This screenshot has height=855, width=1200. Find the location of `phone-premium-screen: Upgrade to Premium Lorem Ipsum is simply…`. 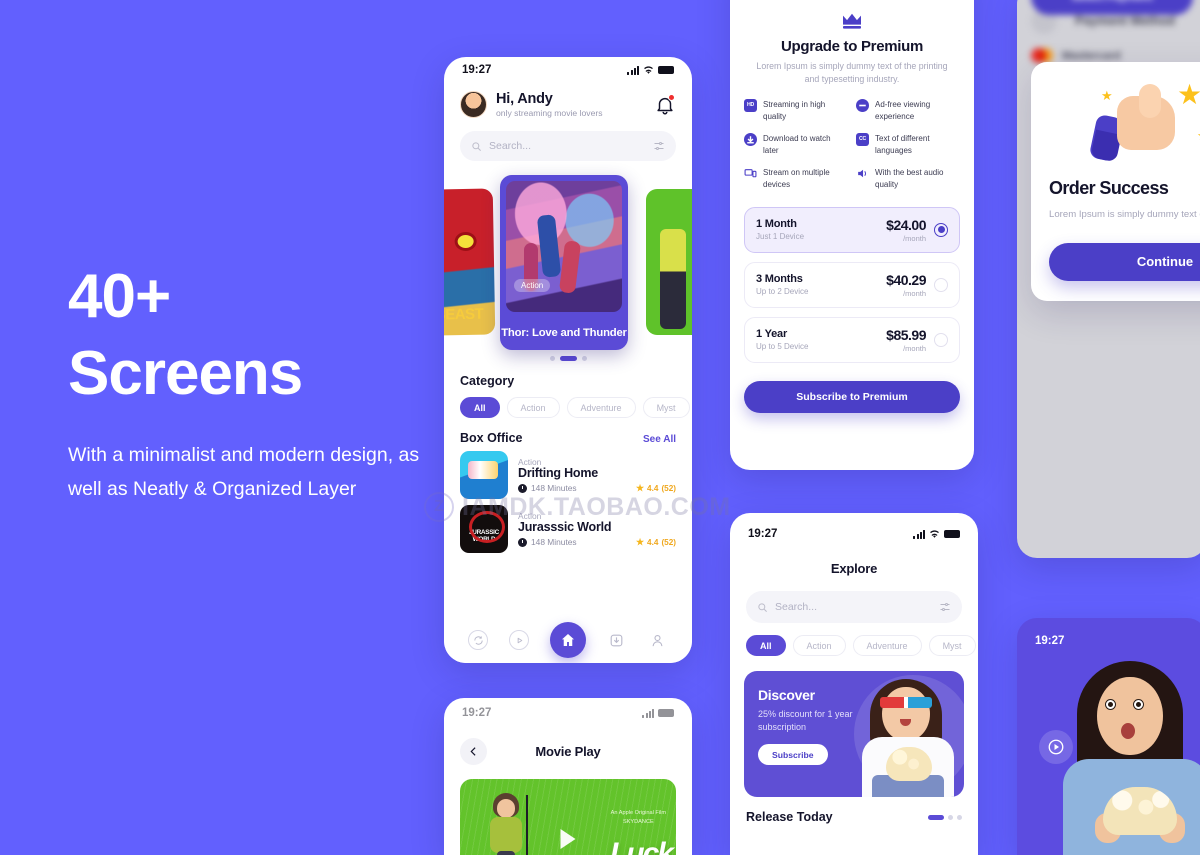

phone-premium-screen: Upgrade to Premium Lorem Ipsum is simply… is located at coordinates (852, 235).